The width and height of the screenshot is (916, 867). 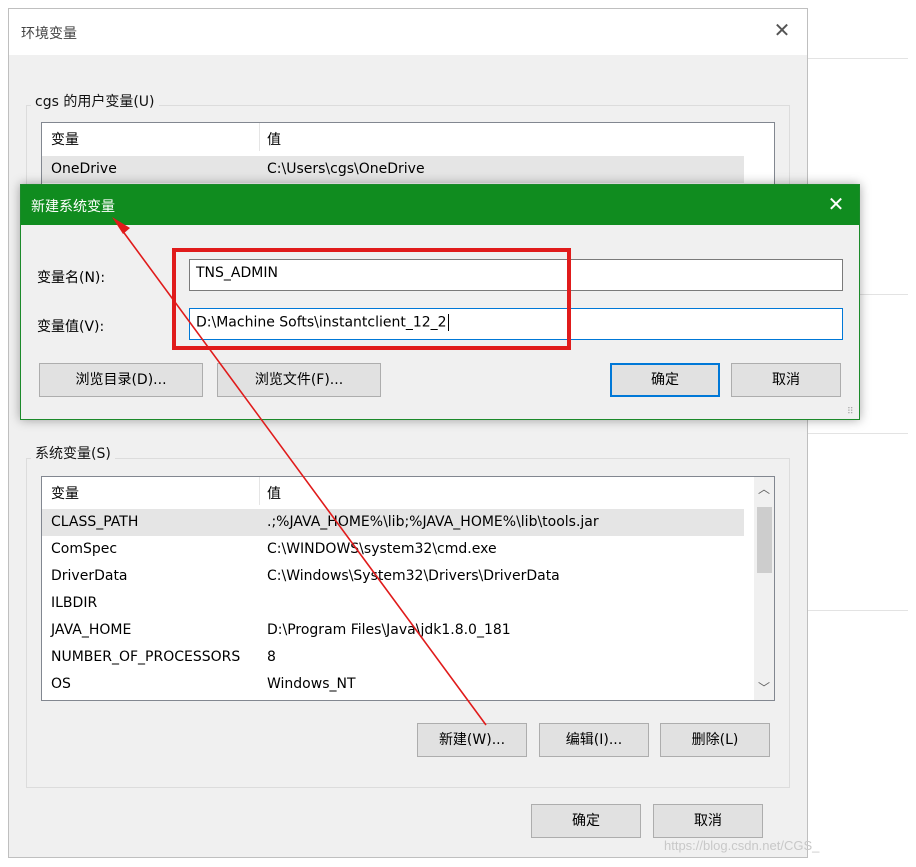 I want to click on var-name: JAVA_HOME, so click(x=91, y=630).